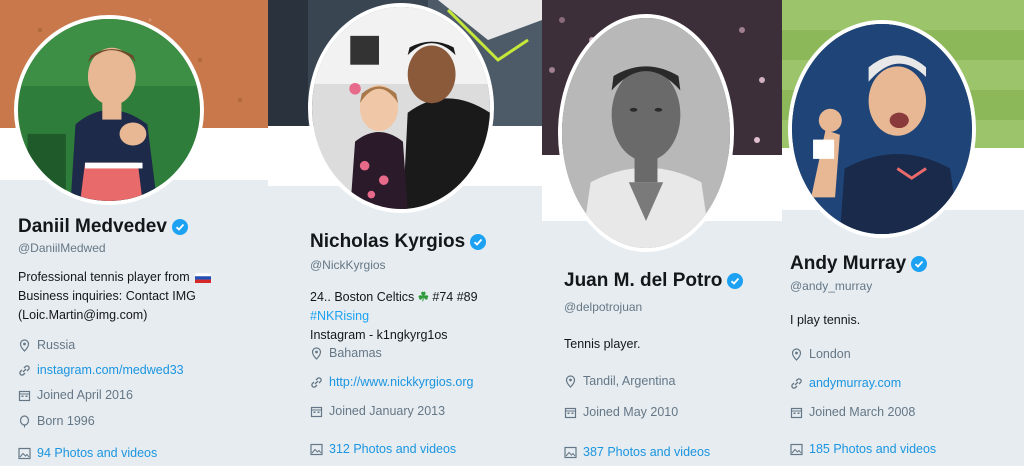 The height and width of the screenshot is (466, 1024). I want to click on location-row: London, so click(820, 354).